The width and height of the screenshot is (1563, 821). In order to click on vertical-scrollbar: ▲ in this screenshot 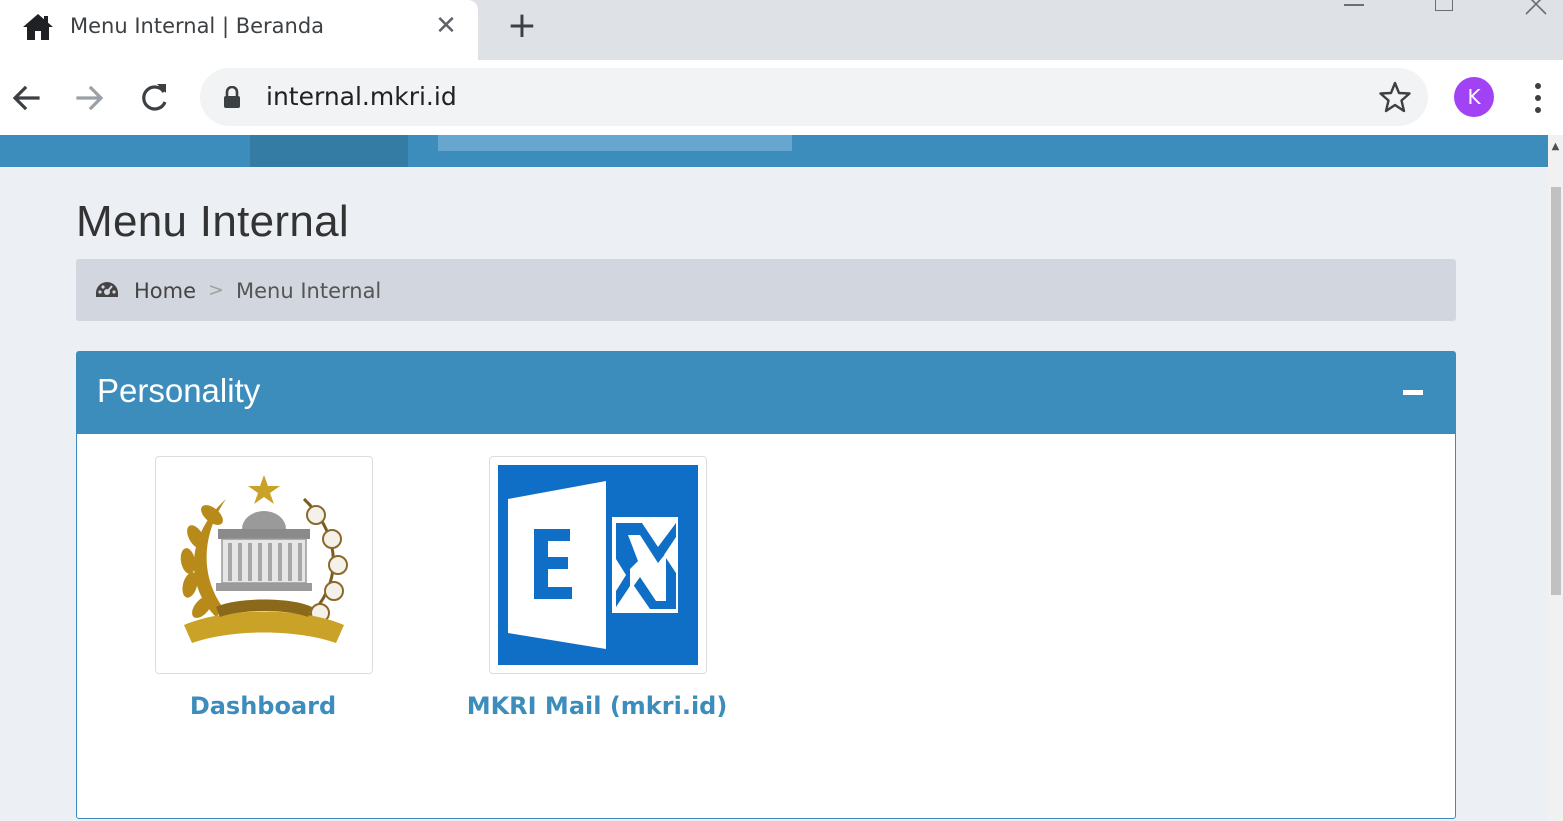, I will do `click(1555, 478)`.